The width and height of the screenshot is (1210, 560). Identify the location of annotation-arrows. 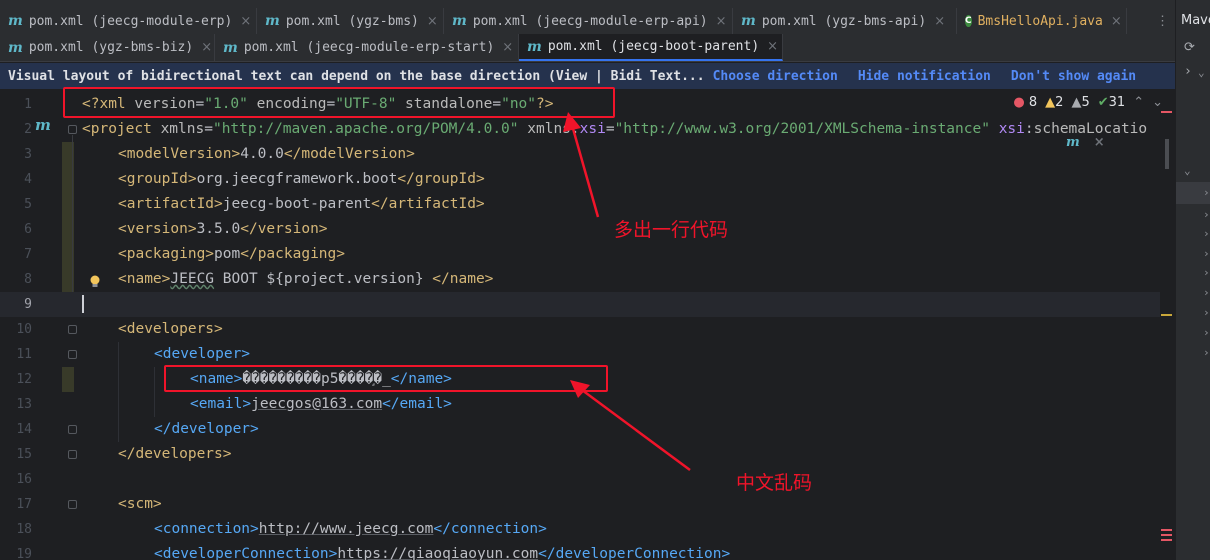
(627, 292).